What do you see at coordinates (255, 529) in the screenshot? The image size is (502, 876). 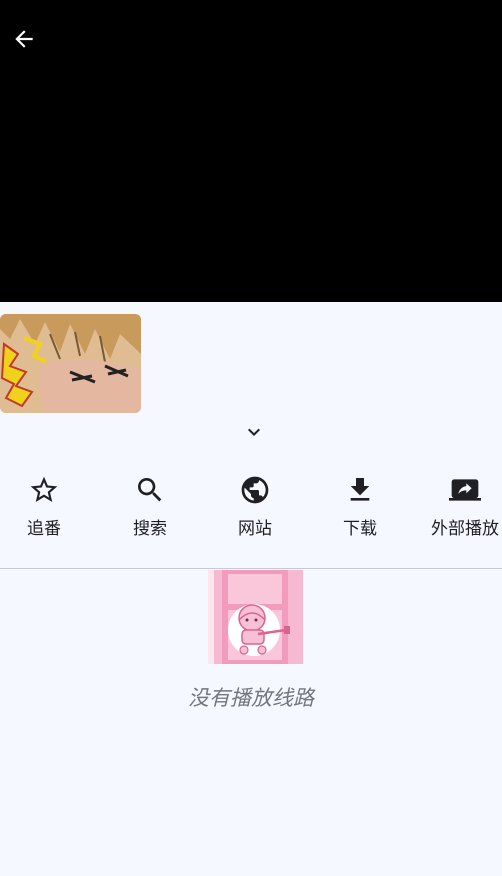 I see `website-label: 网站` at bounding box center [255, 529].